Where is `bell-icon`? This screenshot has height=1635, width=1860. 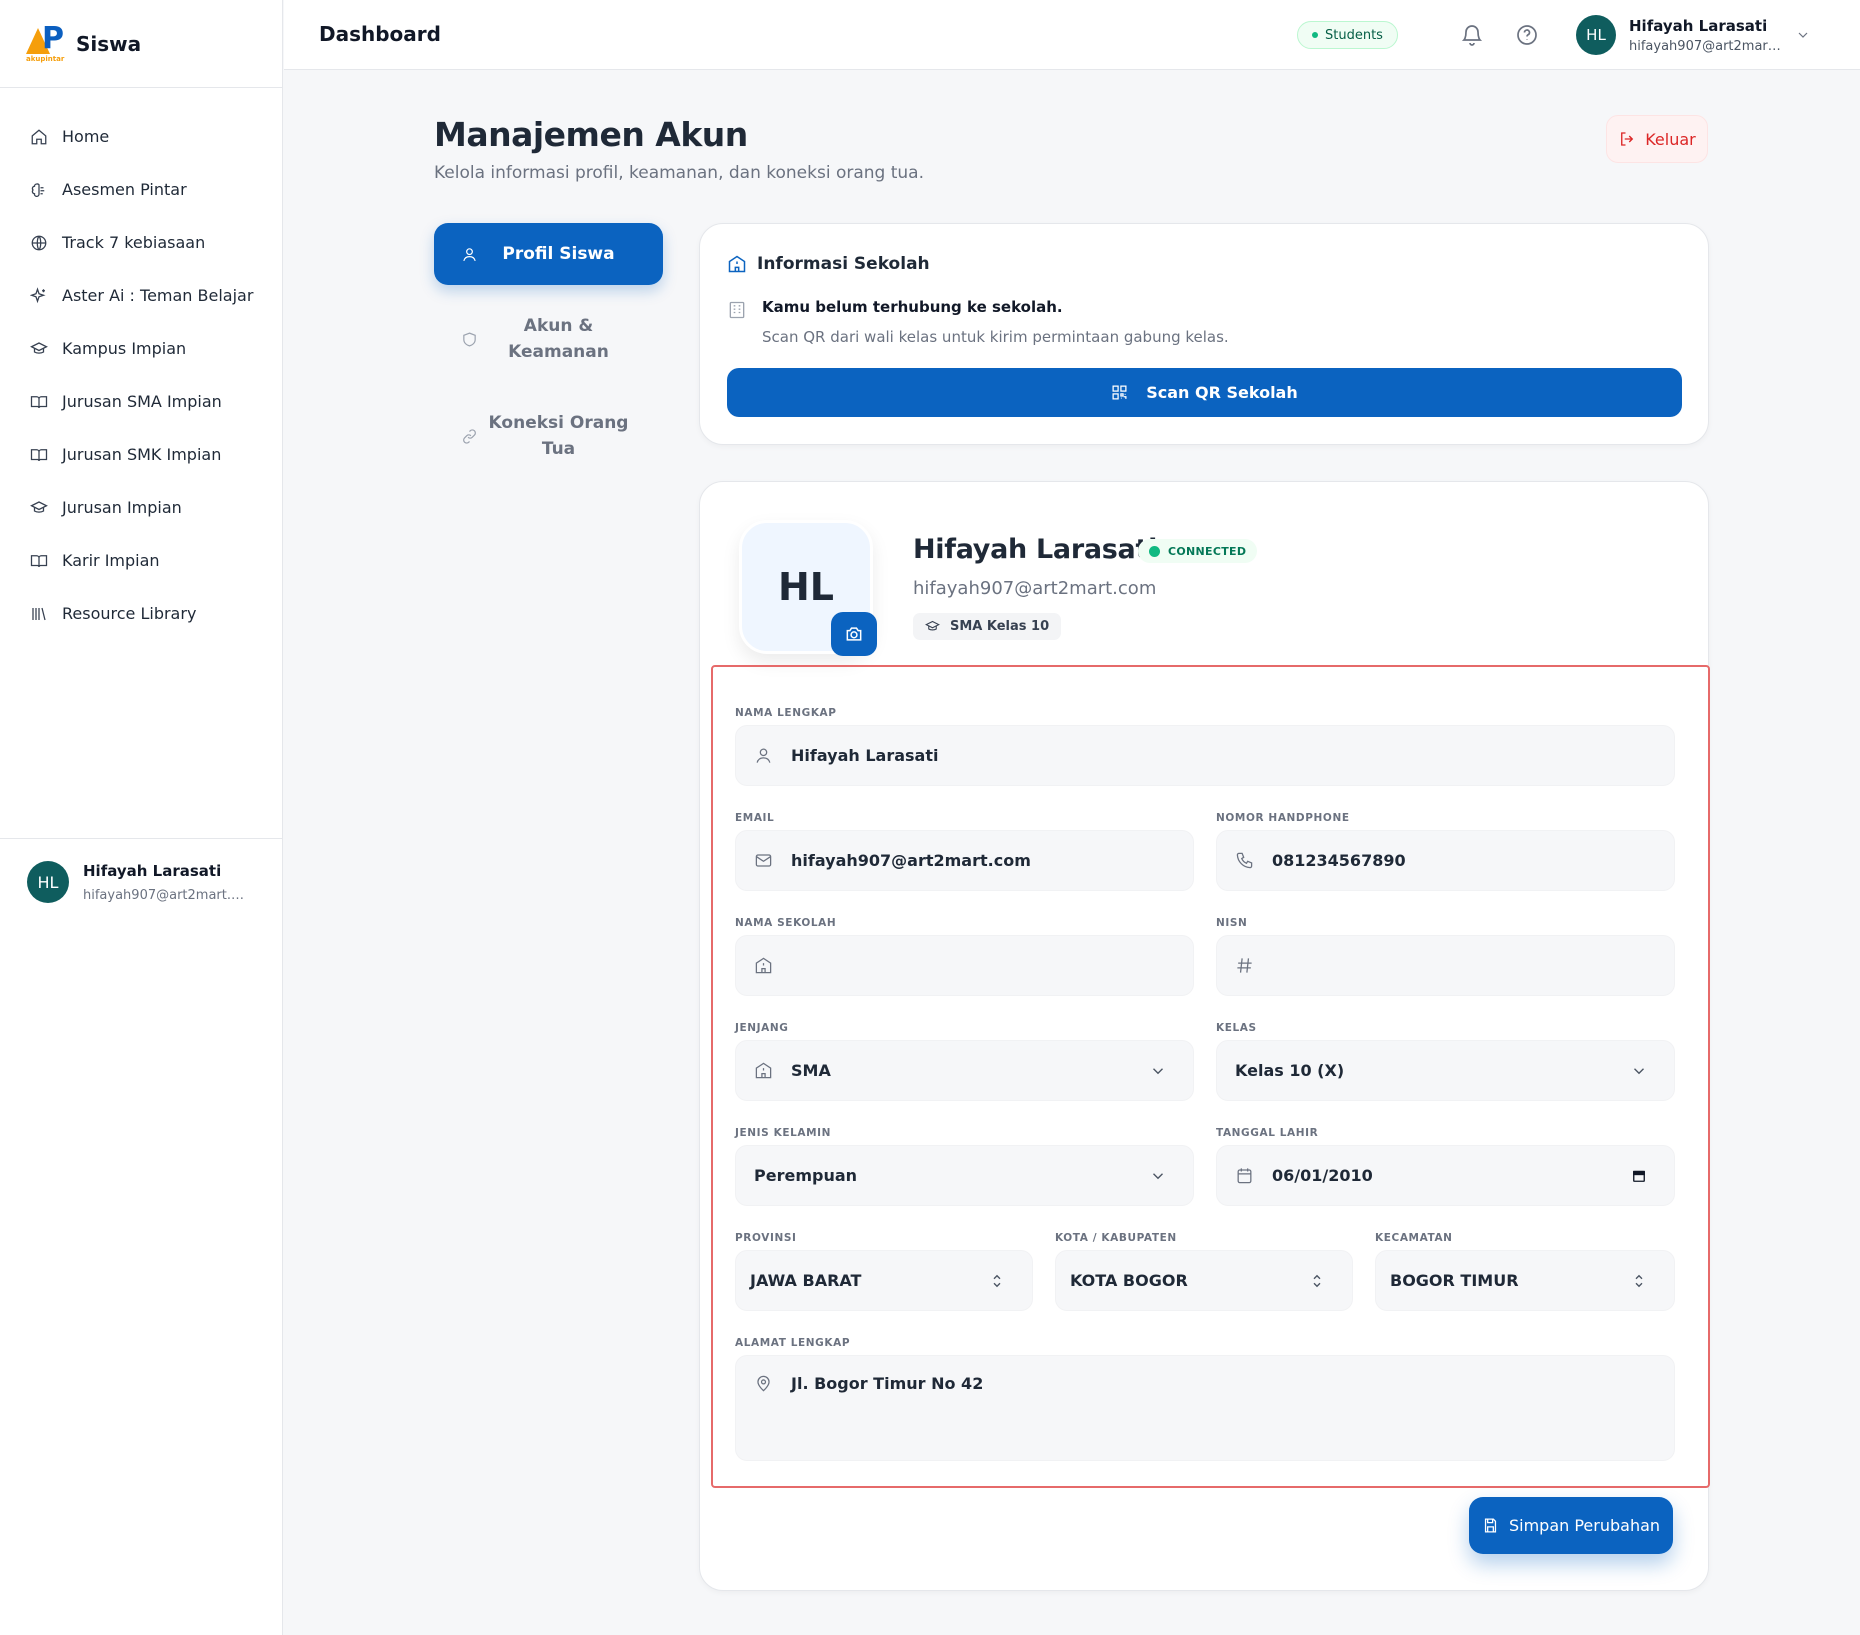
bell-icon is located at coordinates (1472, 35).